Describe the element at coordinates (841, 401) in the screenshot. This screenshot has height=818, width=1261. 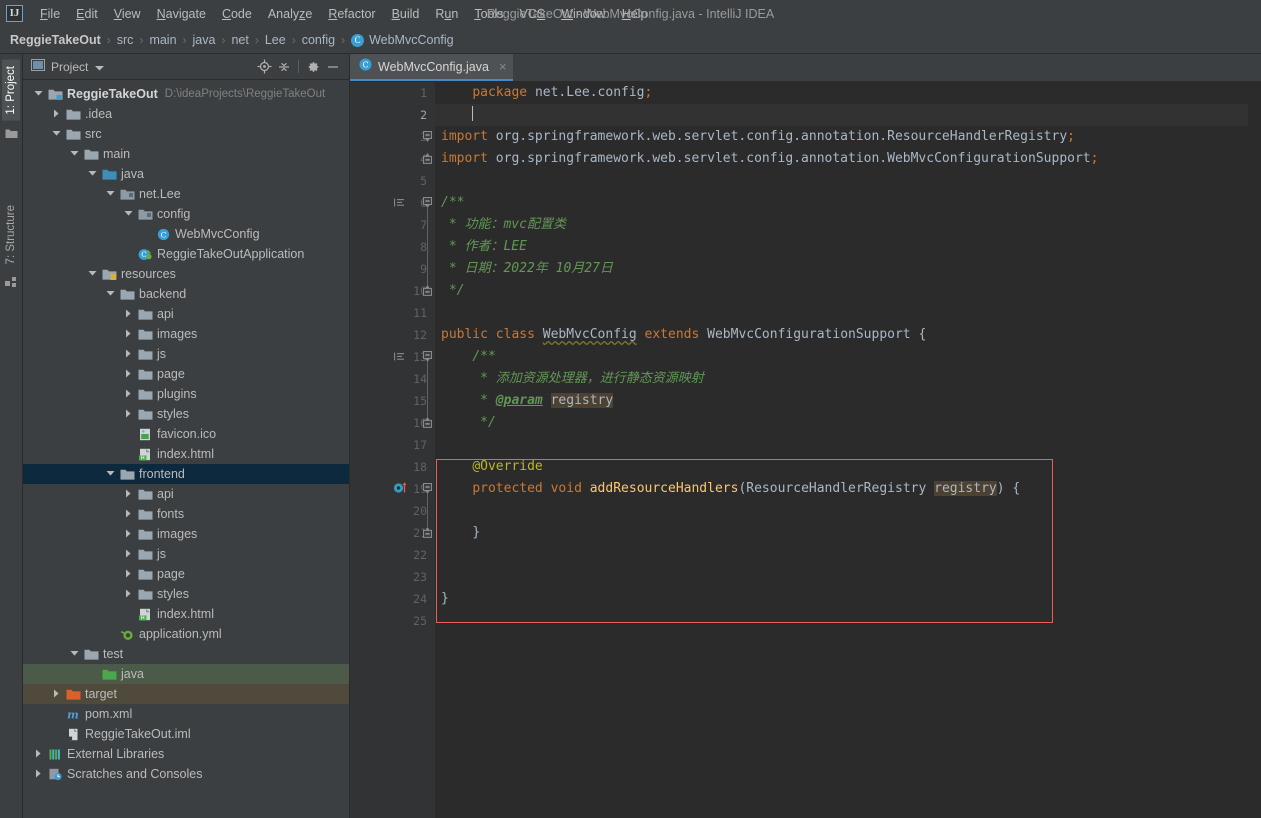
I see `code-line-15: * @param registry` at that location.